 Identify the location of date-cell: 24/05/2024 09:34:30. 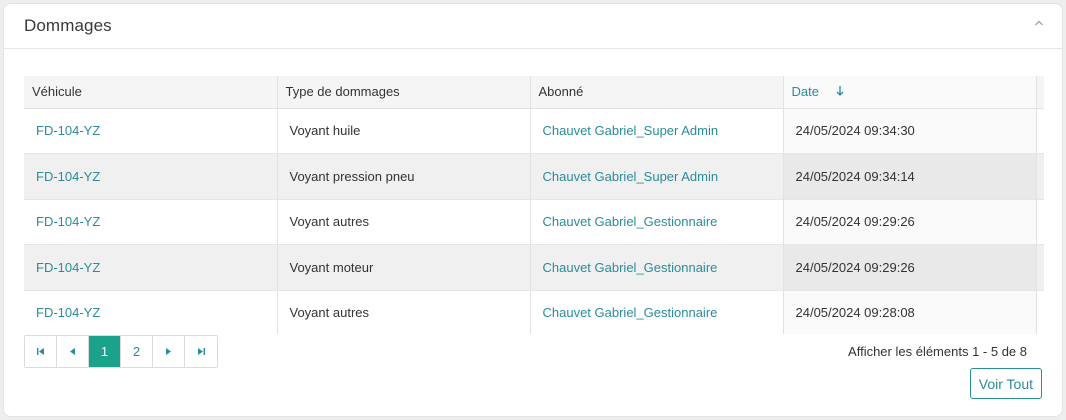
(910, 131).